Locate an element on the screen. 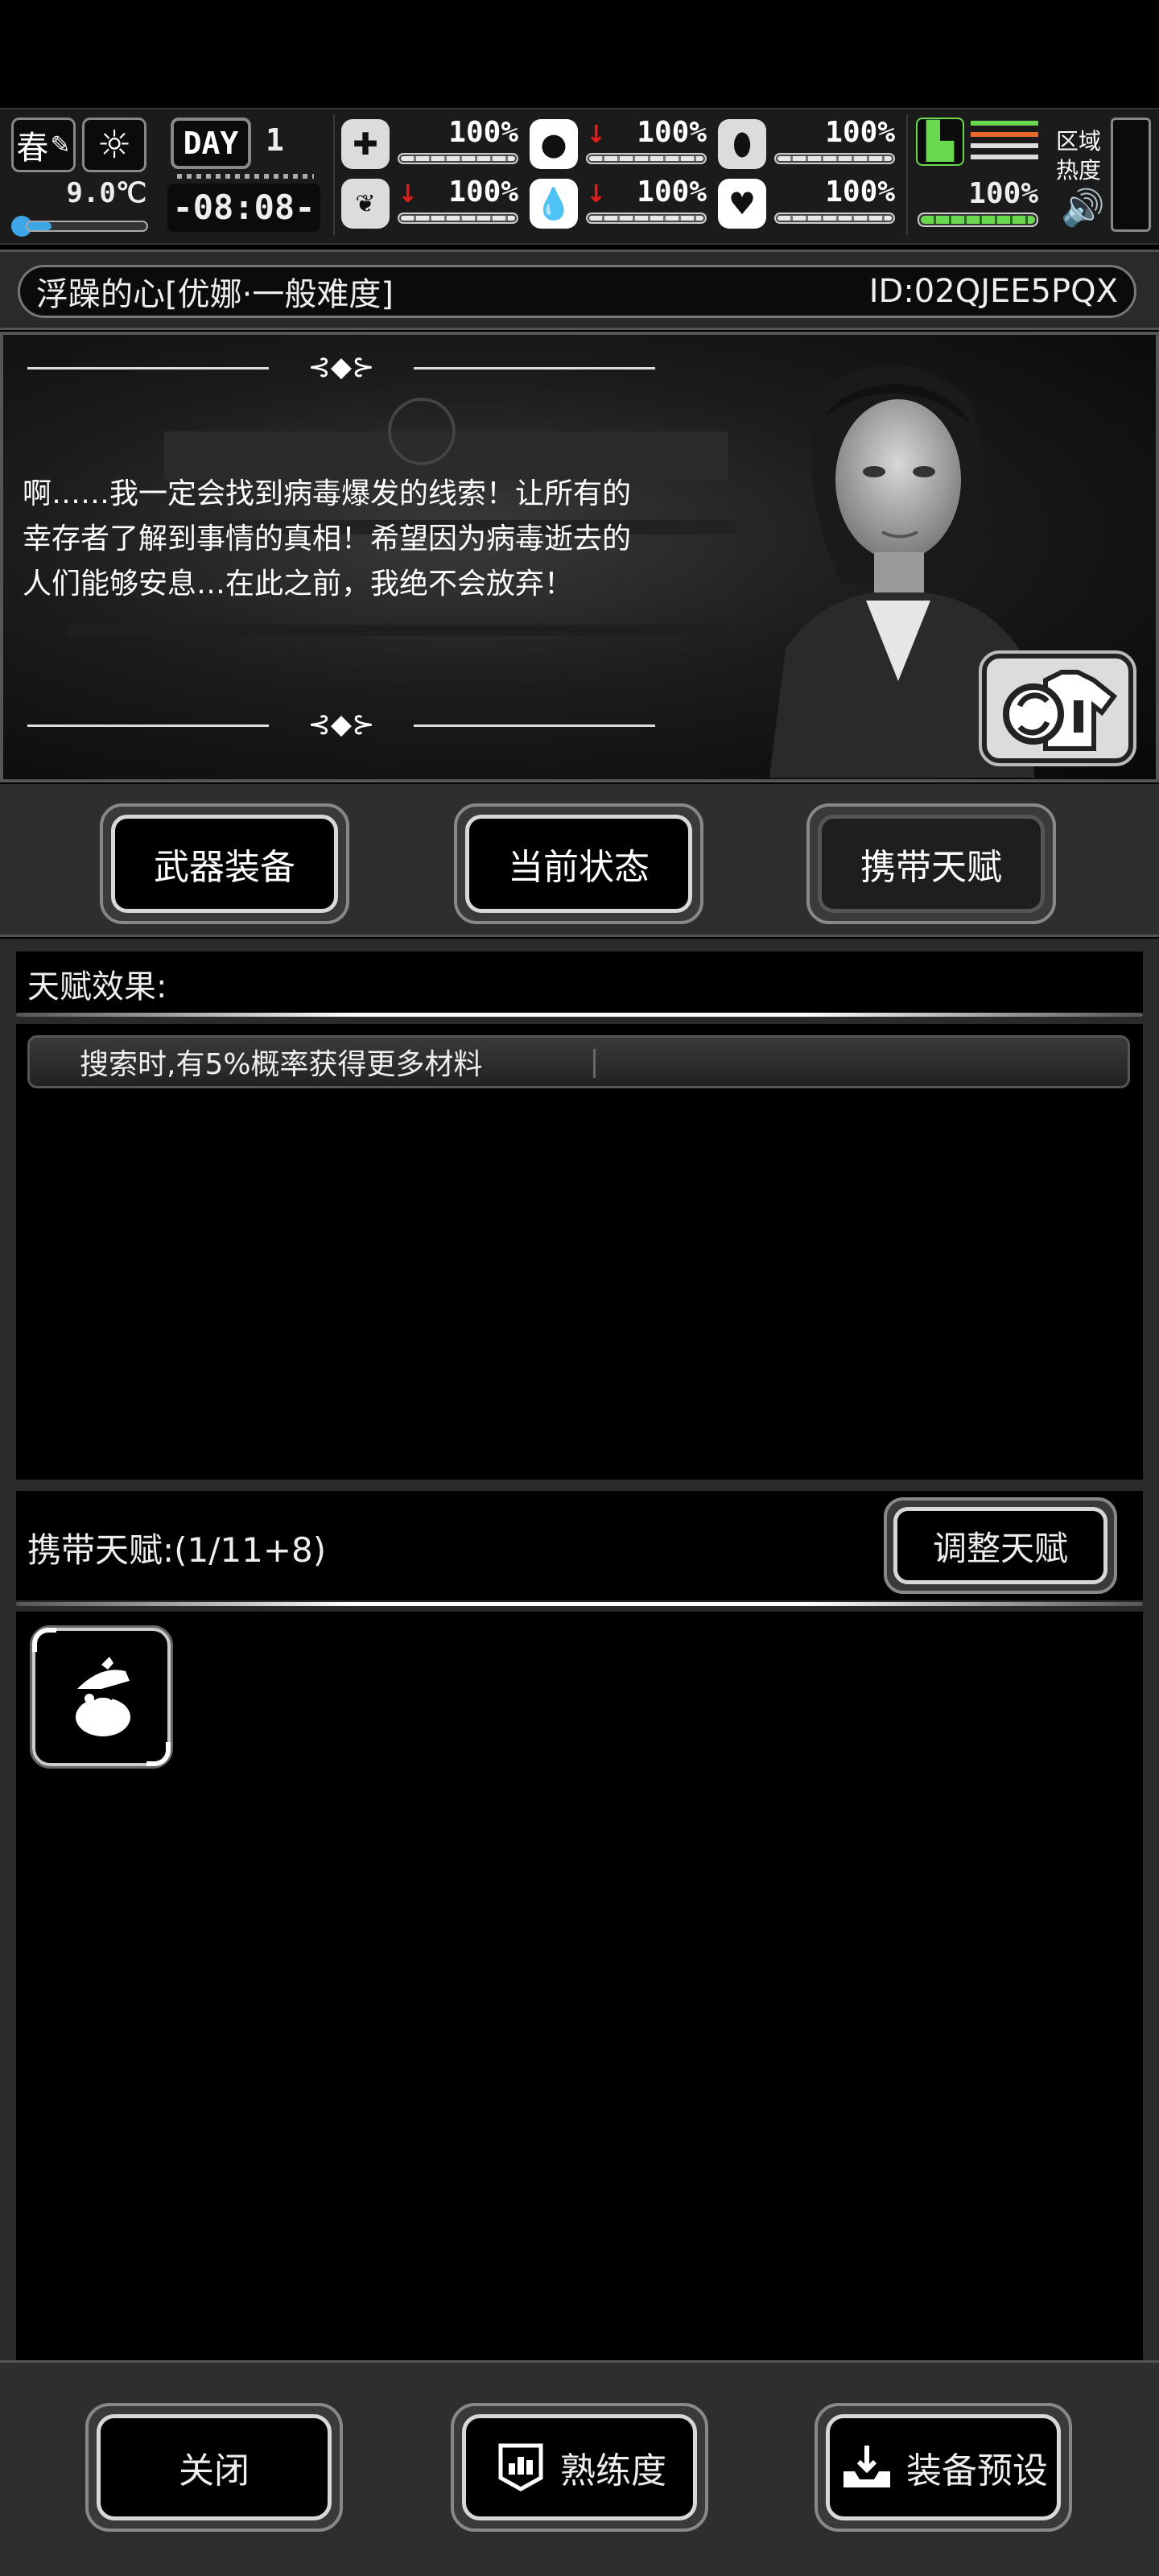  change-outfit-button is located at coordinates (1057, 708).